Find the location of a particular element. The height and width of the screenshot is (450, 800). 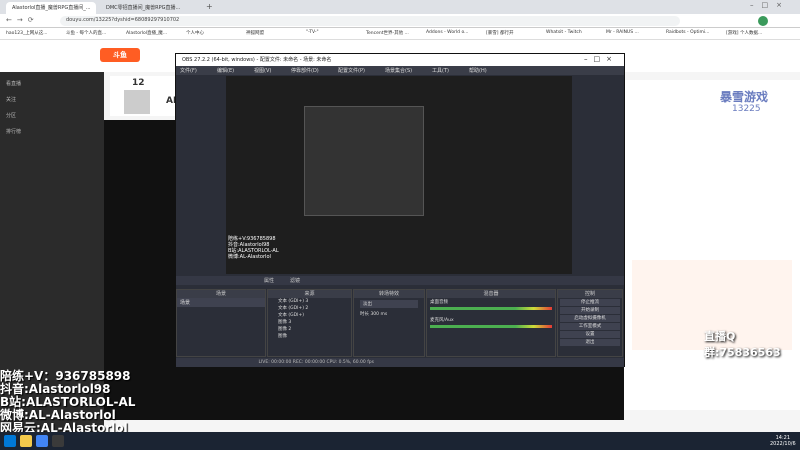

transitions-dock: 转场特效 淡出 时长 300 ms is located at coordinates (389, 323).